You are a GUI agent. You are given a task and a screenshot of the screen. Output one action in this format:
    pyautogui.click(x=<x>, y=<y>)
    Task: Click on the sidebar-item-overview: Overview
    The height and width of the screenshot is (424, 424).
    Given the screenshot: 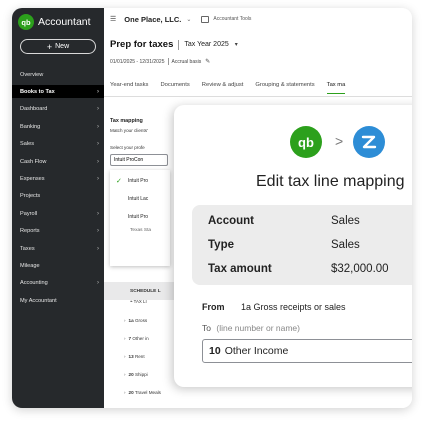 What is the action you would take?
    pyautogui.click(x=58, y=74)
    